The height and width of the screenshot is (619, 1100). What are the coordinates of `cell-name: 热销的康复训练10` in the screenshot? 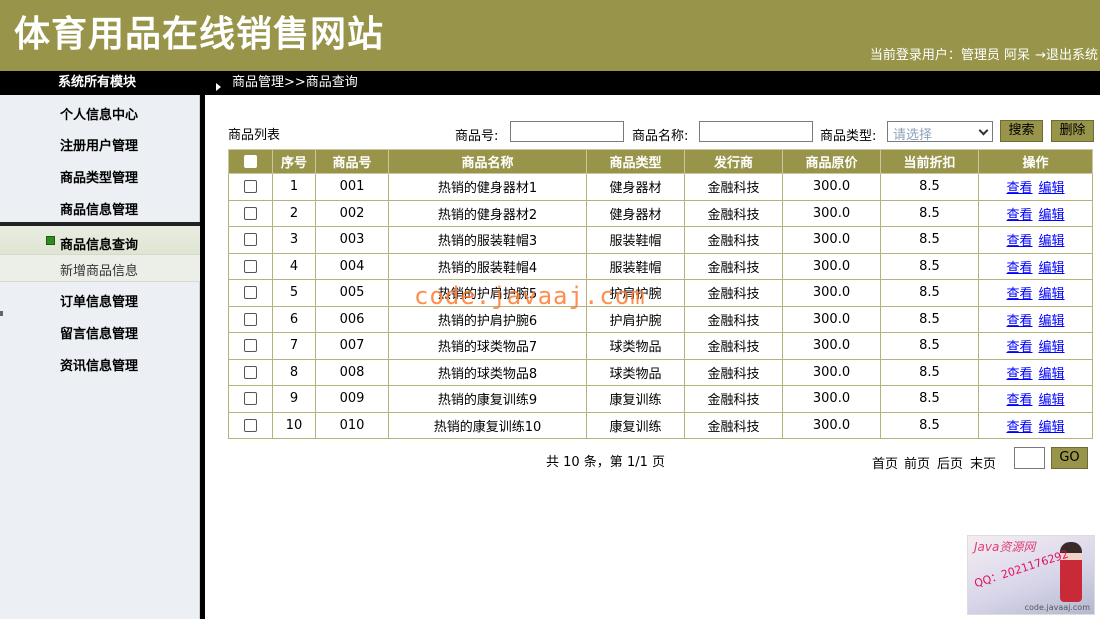 It's located at (487, 425).